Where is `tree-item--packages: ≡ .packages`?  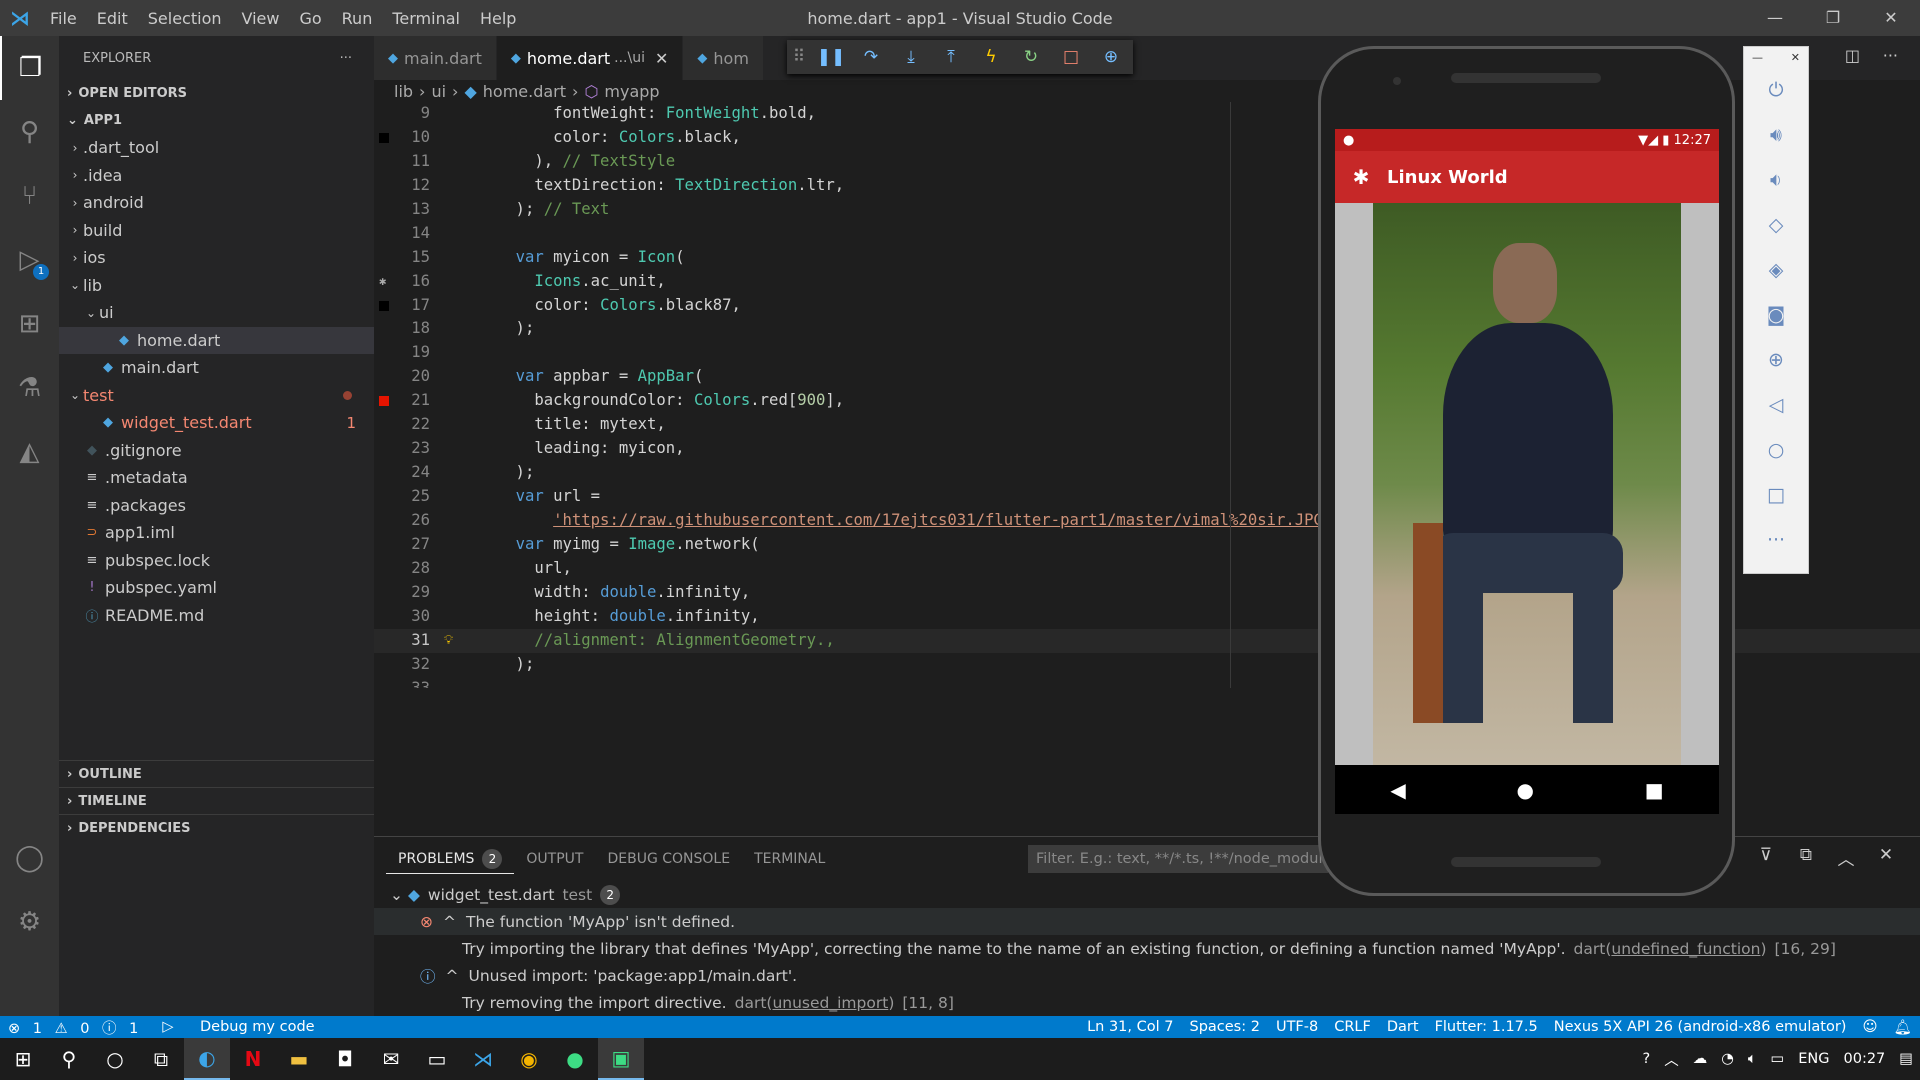 tree-item--packages: ≡ .packages is located at coordinates (216, 506).